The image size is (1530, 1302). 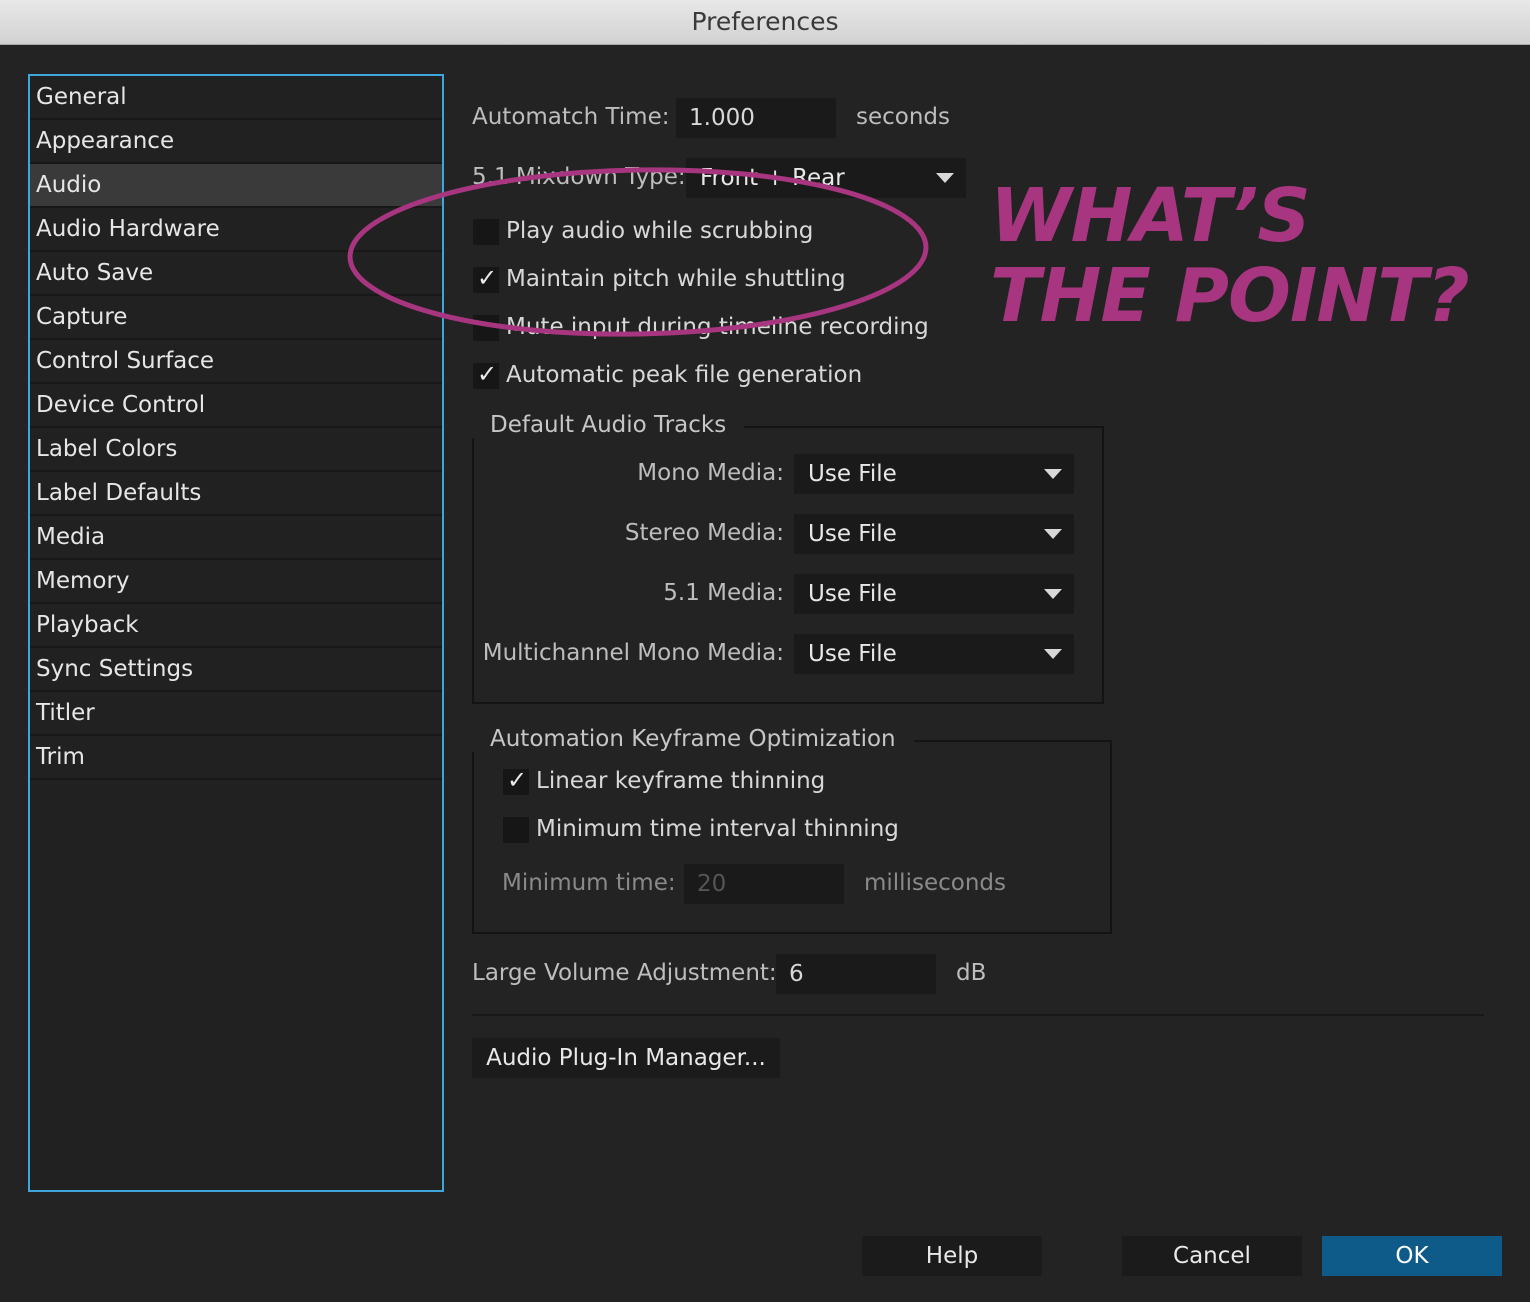 I want to click on annotation-line-1: WHAT’S, so click(x=1150, y=216).